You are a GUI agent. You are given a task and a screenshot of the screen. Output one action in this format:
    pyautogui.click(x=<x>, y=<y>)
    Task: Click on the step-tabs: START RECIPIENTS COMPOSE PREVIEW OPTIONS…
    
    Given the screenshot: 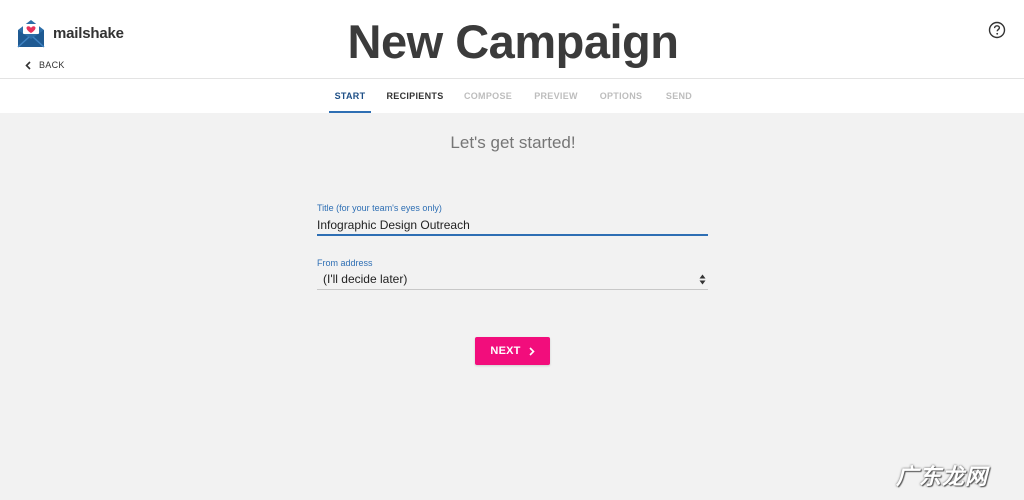 What is the action you would take?
    pyautogui.click(x=512, y=96)
    